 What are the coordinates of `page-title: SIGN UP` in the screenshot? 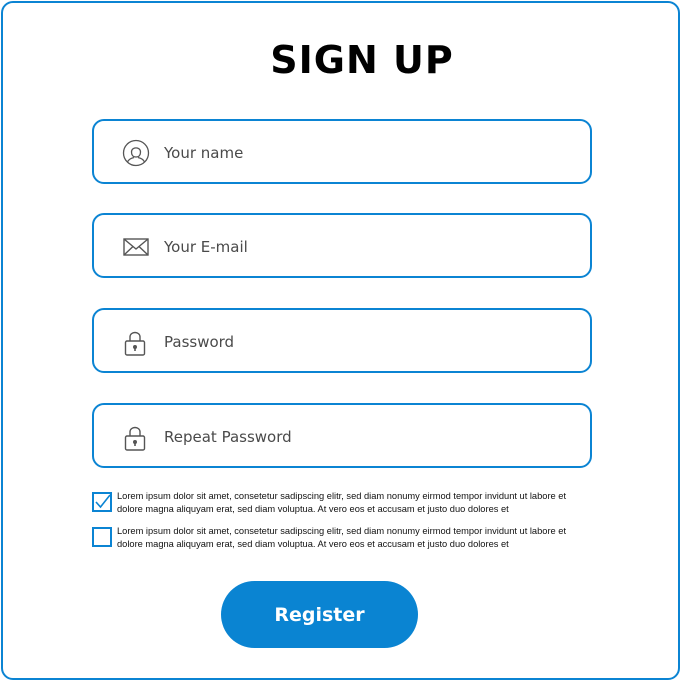 It's located at (362, 60).